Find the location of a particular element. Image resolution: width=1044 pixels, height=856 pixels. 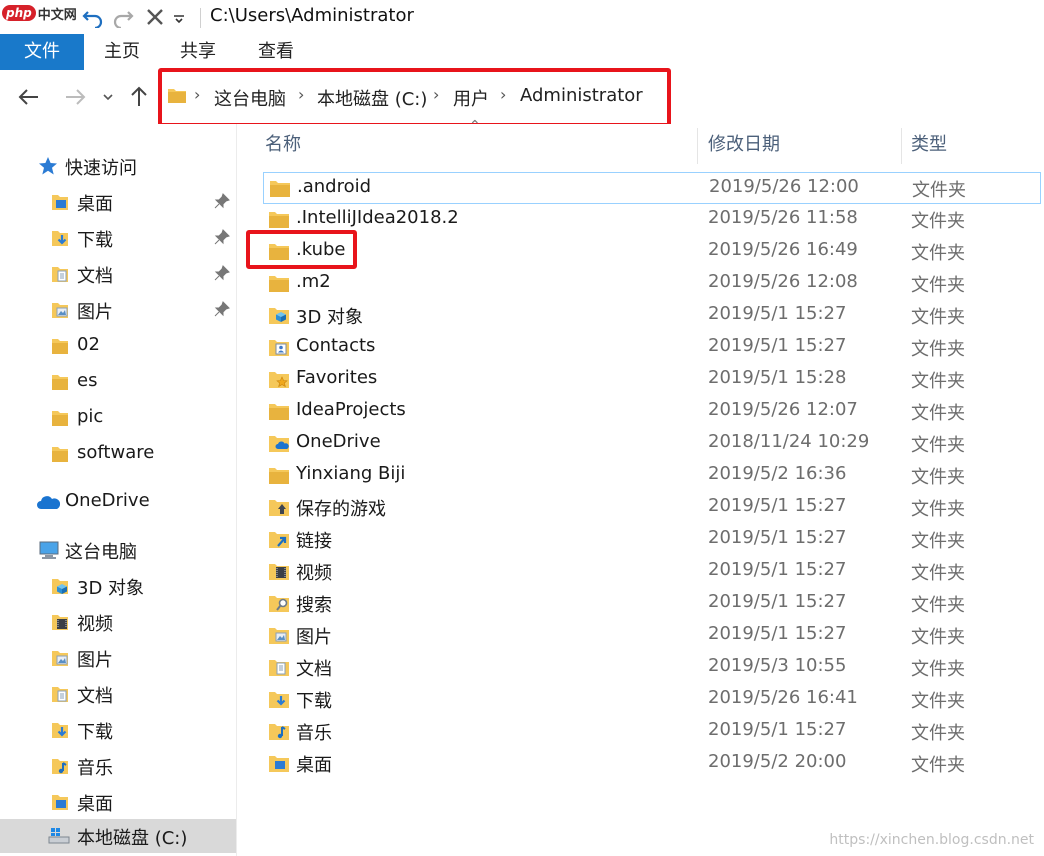

file-row-3d-objects: 3D 对象 2019/5/1 15:27 文件夹 is located at coordinates (652, 316).